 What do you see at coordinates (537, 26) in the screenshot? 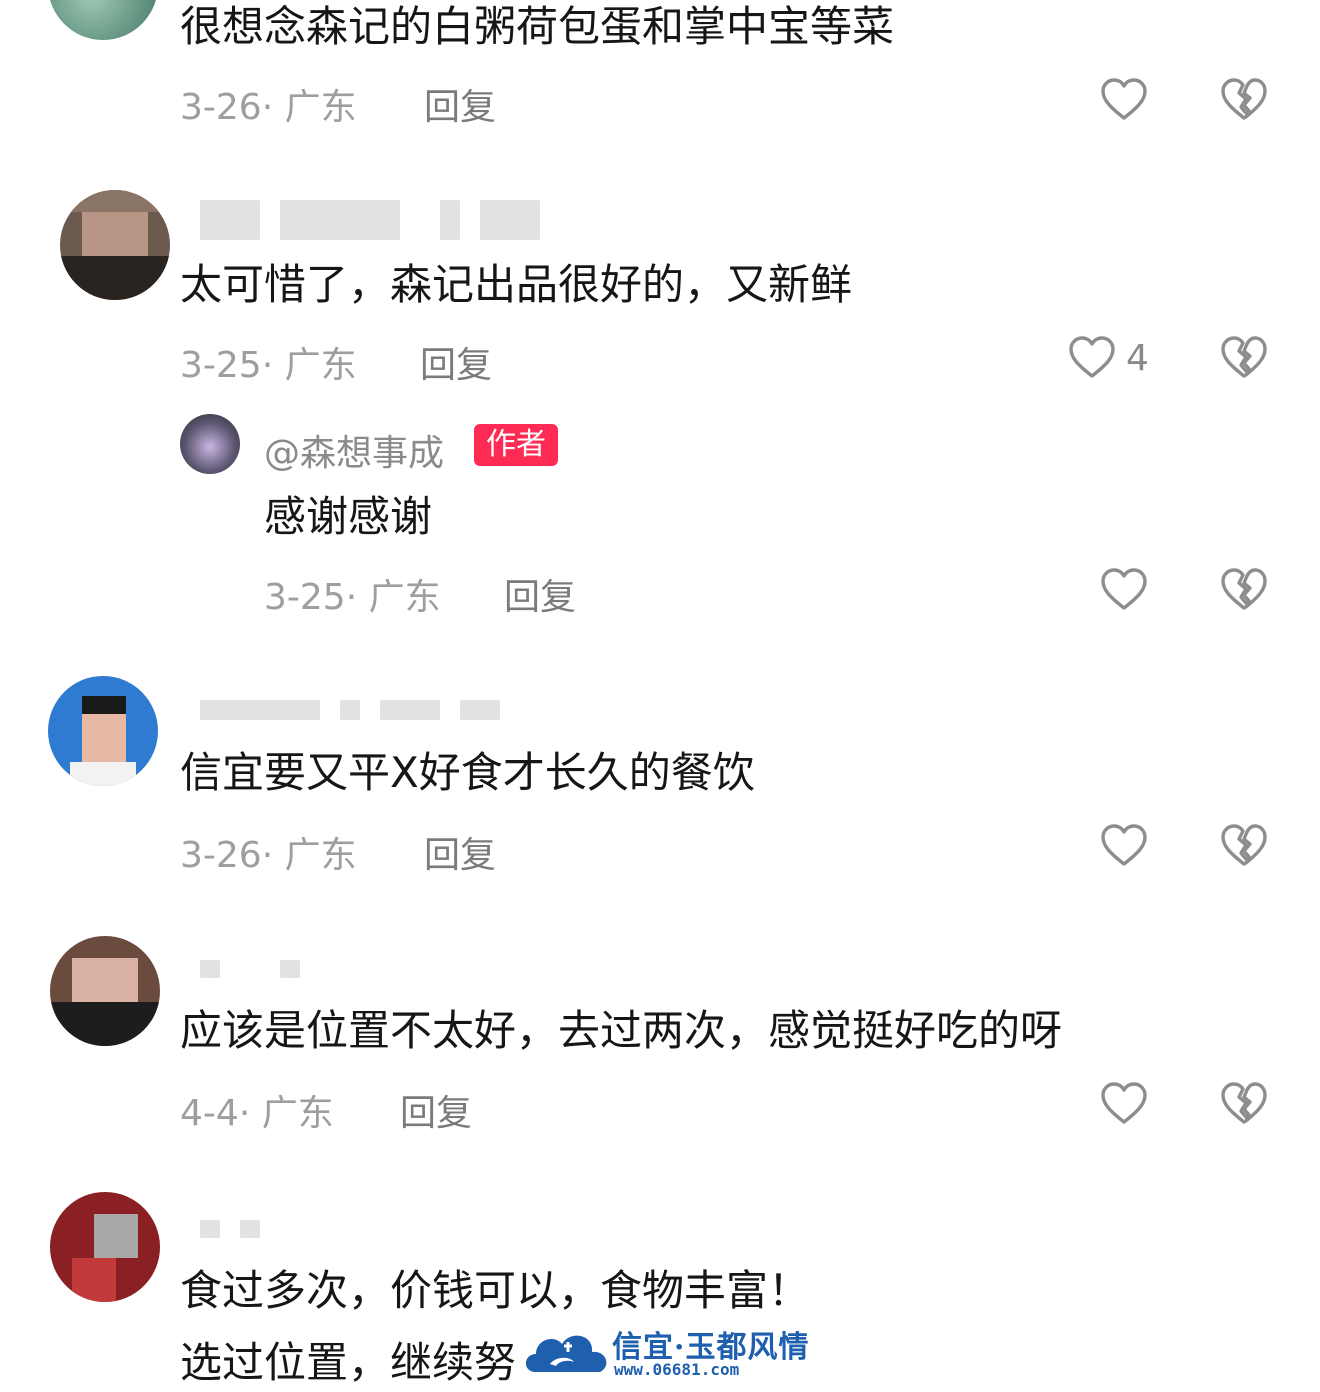
I see `comment-text: 很想念森记的白粥荷包蛋和掌中宝等菜` at bounding box center [537, 26].